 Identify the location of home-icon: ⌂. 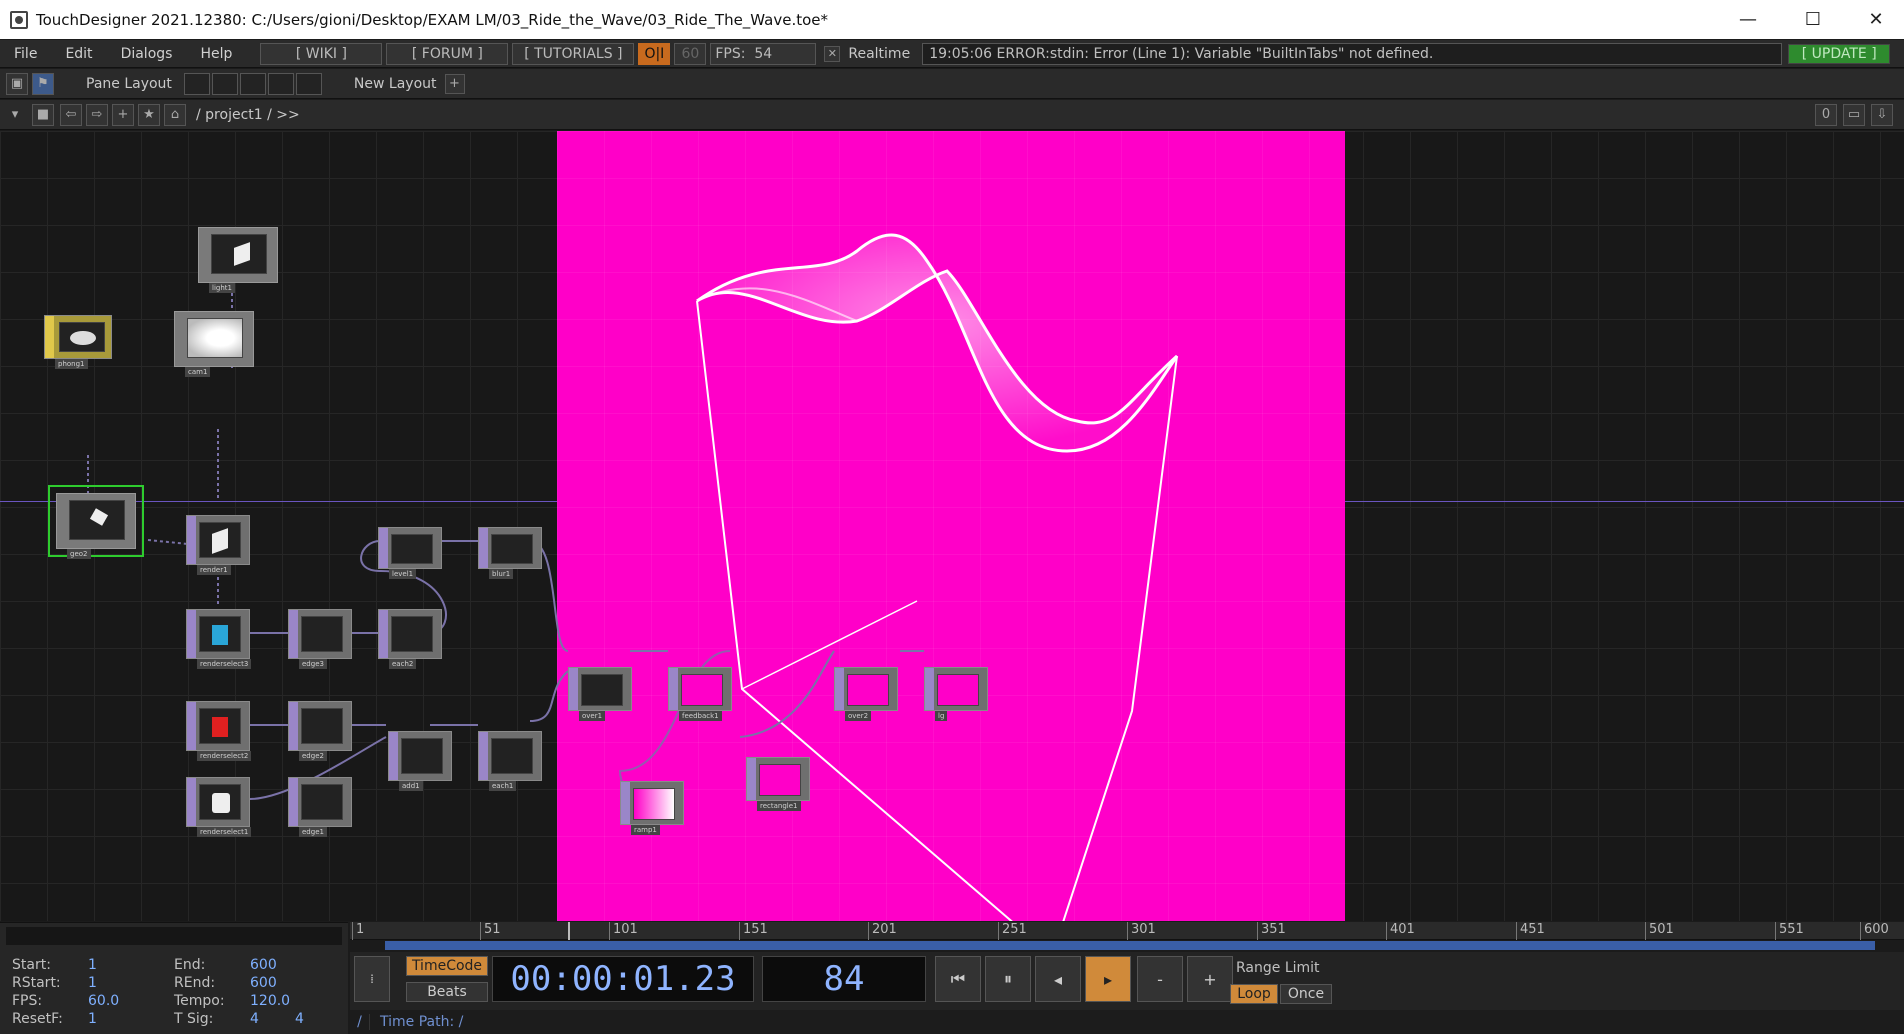
(175, 114).